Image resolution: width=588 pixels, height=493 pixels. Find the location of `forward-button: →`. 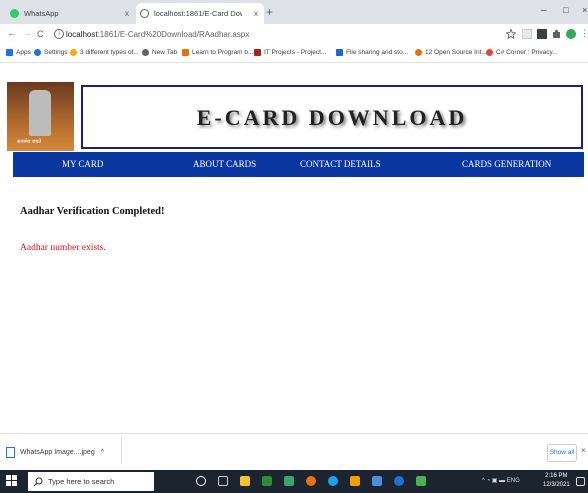

forward-button: → is located at coordinates (27, 33).